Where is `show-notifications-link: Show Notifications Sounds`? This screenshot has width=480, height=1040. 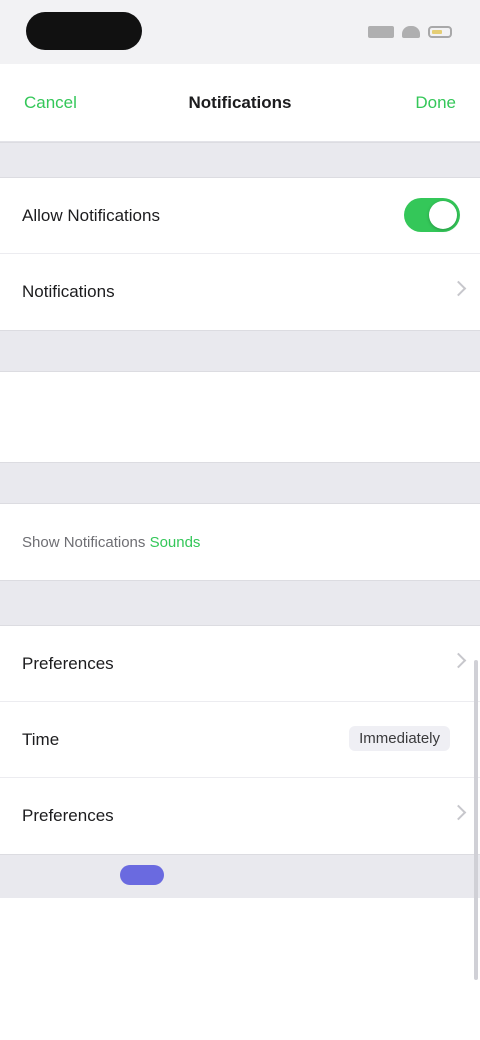 show-notifications-link: Show Notifications Sounds is located at coordinates (111, 543).